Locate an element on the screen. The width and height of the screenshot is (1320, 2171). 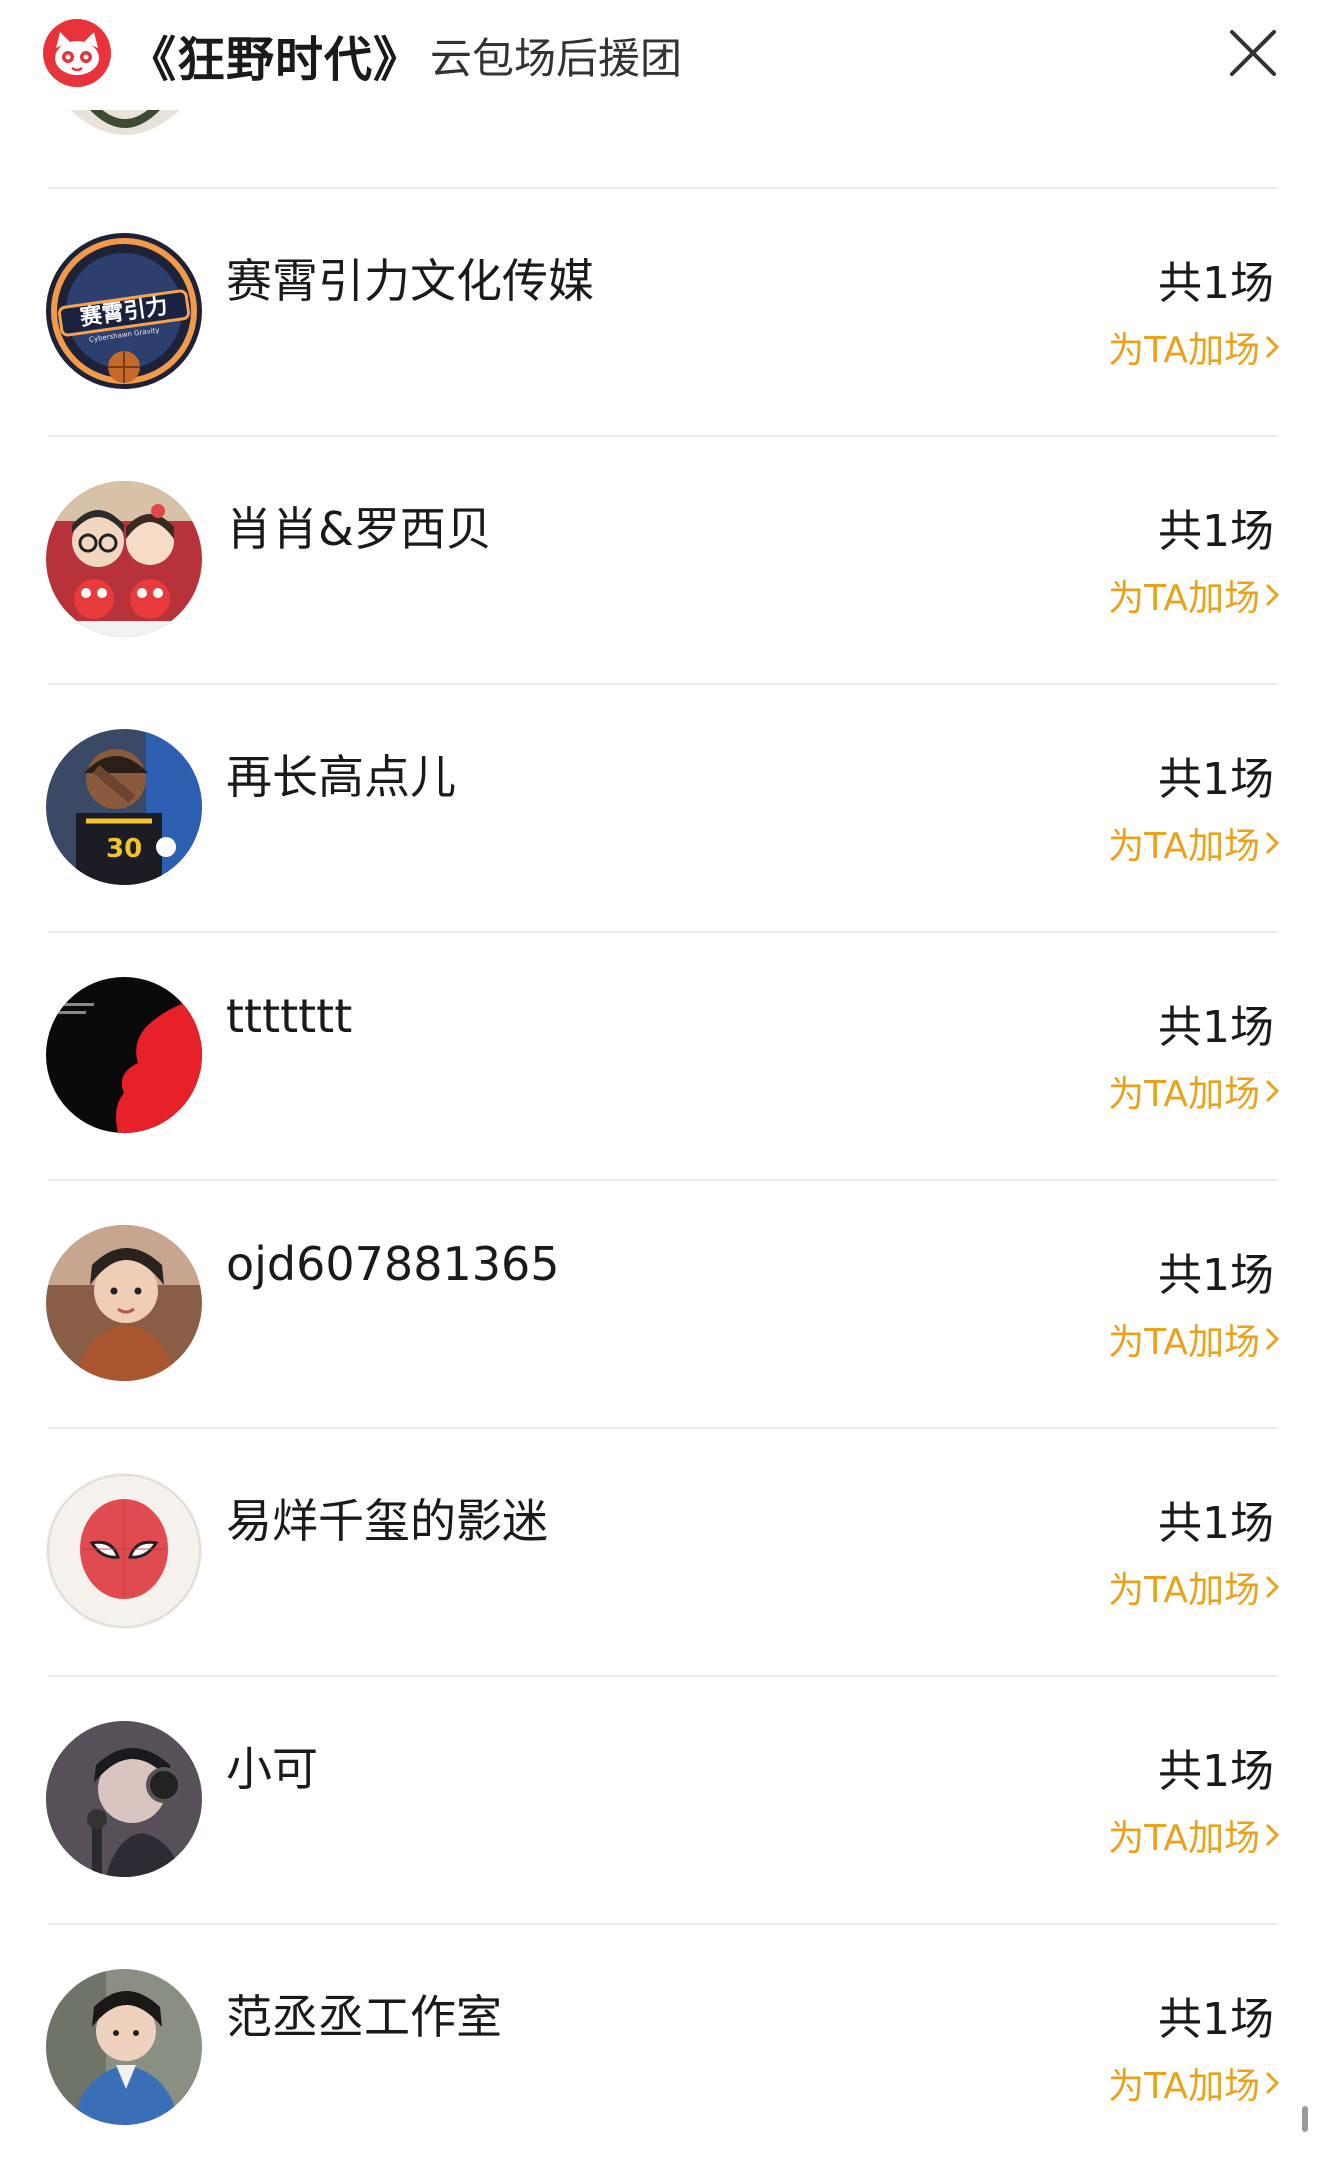
list-item: 范丞丞工作室 共1场 为TA加场 is located at coordinates (660, 2048).